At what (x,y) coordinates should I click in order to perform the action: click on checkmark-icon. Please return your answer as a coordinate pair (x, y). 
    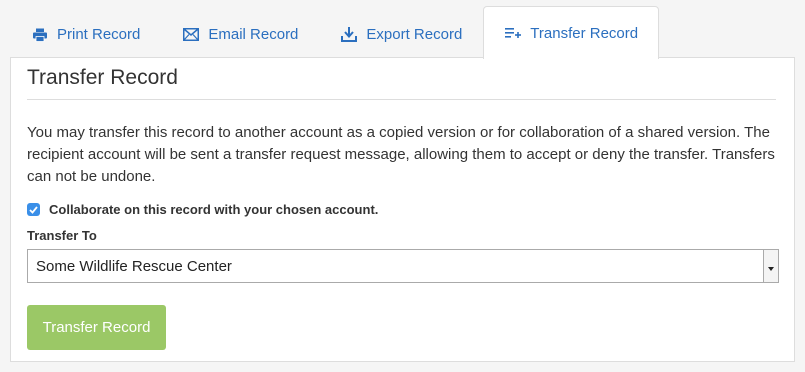
    Looking at the image, I should click on (33, 209).